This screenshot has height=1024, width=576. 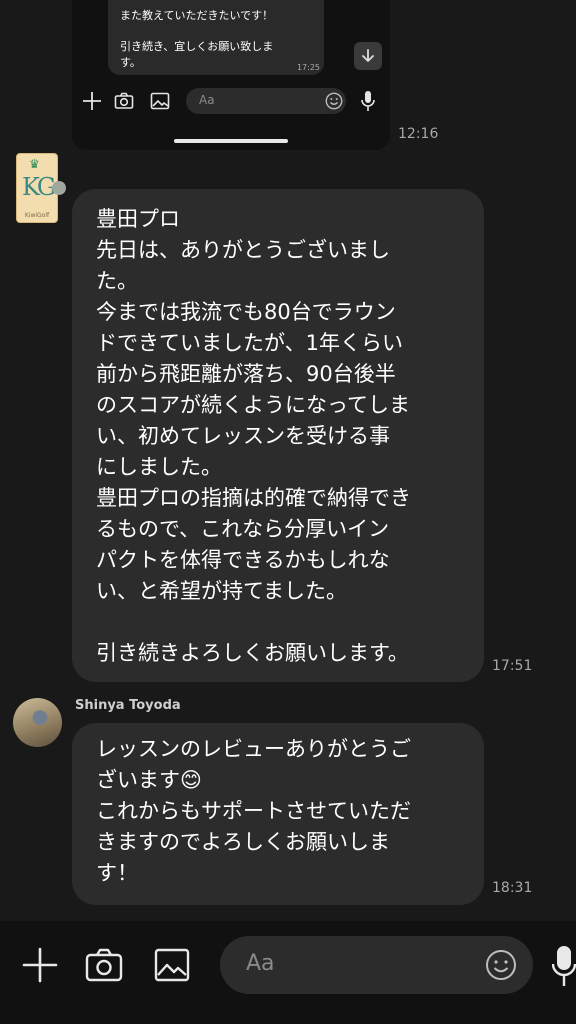 I want to click on avatar-badge, so click(x=59, y=188).